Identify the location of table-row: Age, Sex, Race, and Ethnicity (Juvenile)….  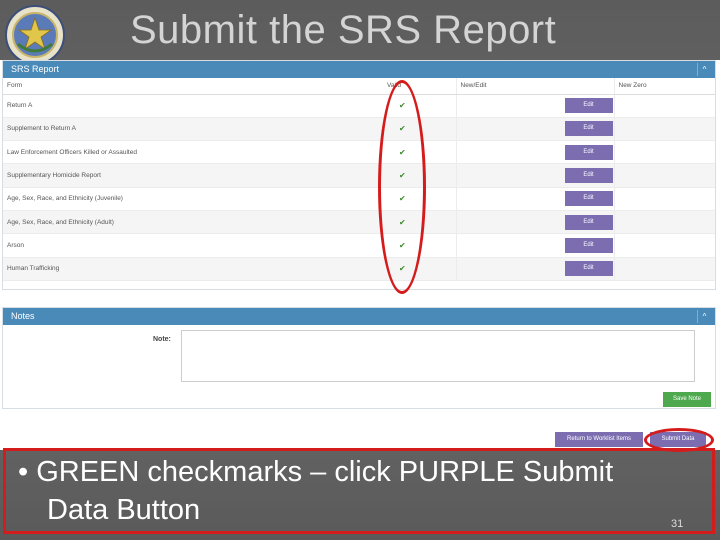
(359, 199).